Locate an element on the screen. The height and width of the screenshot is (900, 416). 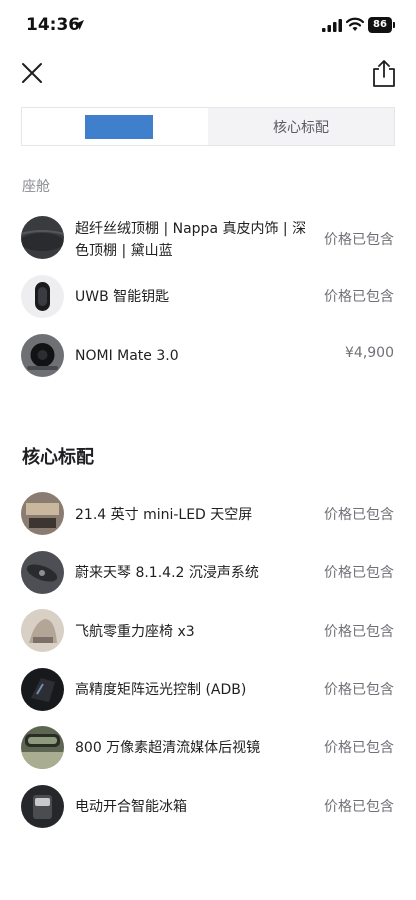
adb-headlight-thumbnail is located at coordinates (42, 689).